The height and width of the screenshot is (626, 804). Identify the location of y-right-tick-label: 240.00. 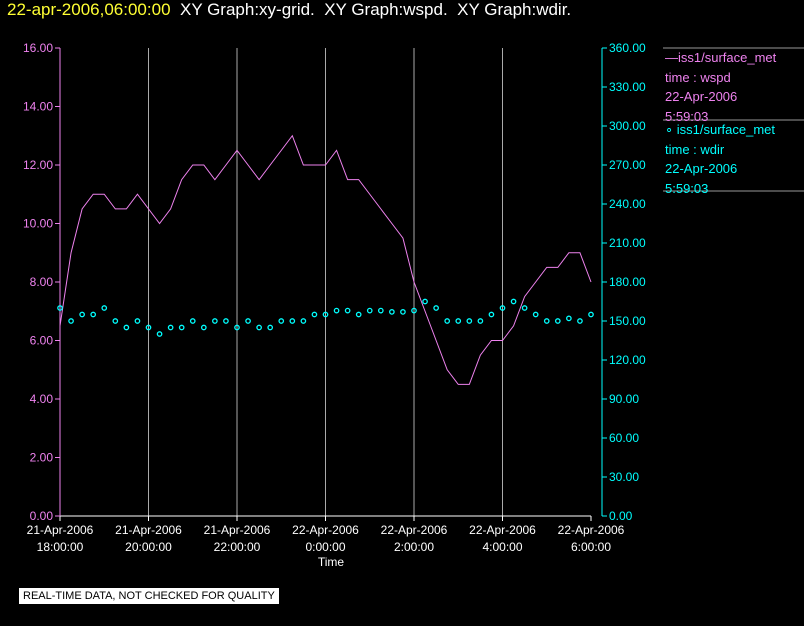
(627, 204).